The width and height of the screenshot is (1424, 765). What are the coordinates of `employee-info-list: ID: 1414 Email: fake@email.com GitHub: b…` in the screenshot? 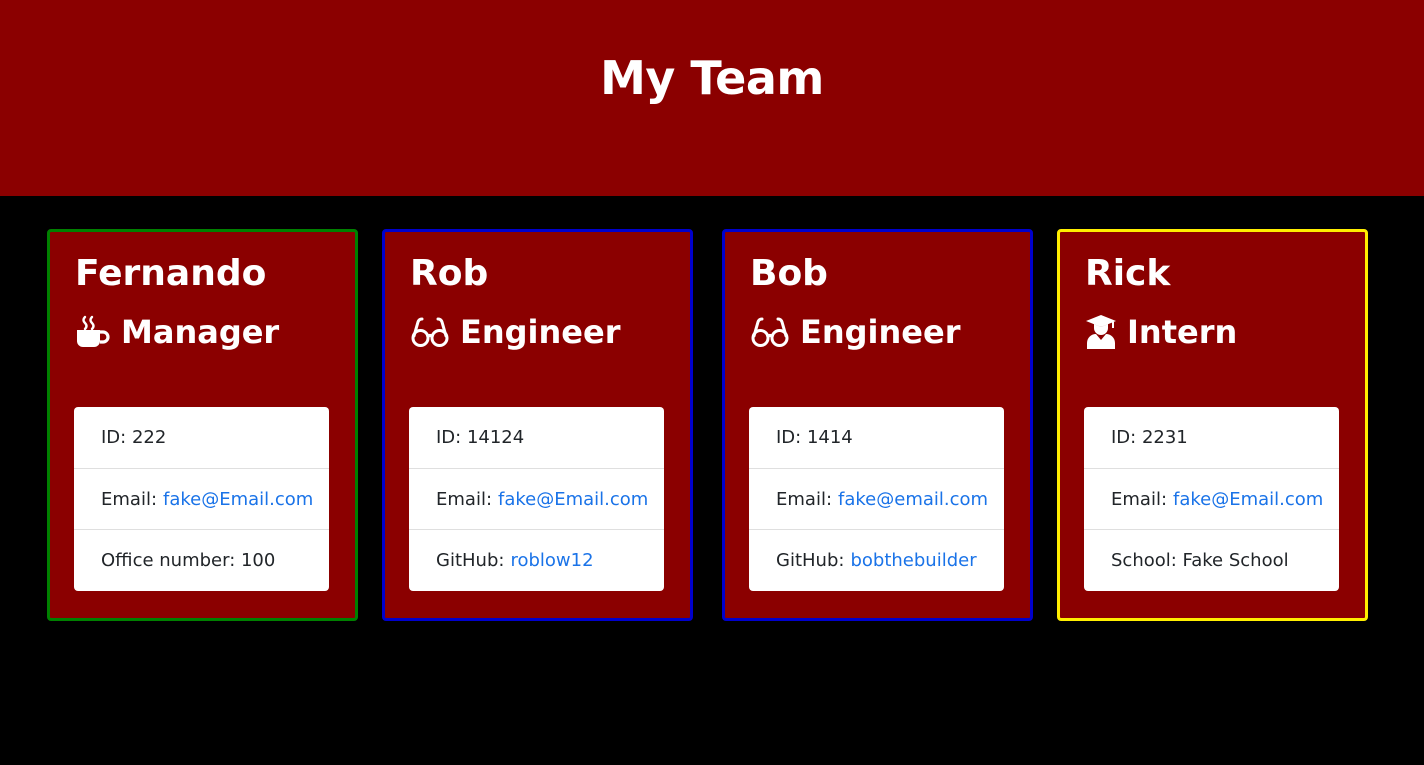 It's located at (876, 499).